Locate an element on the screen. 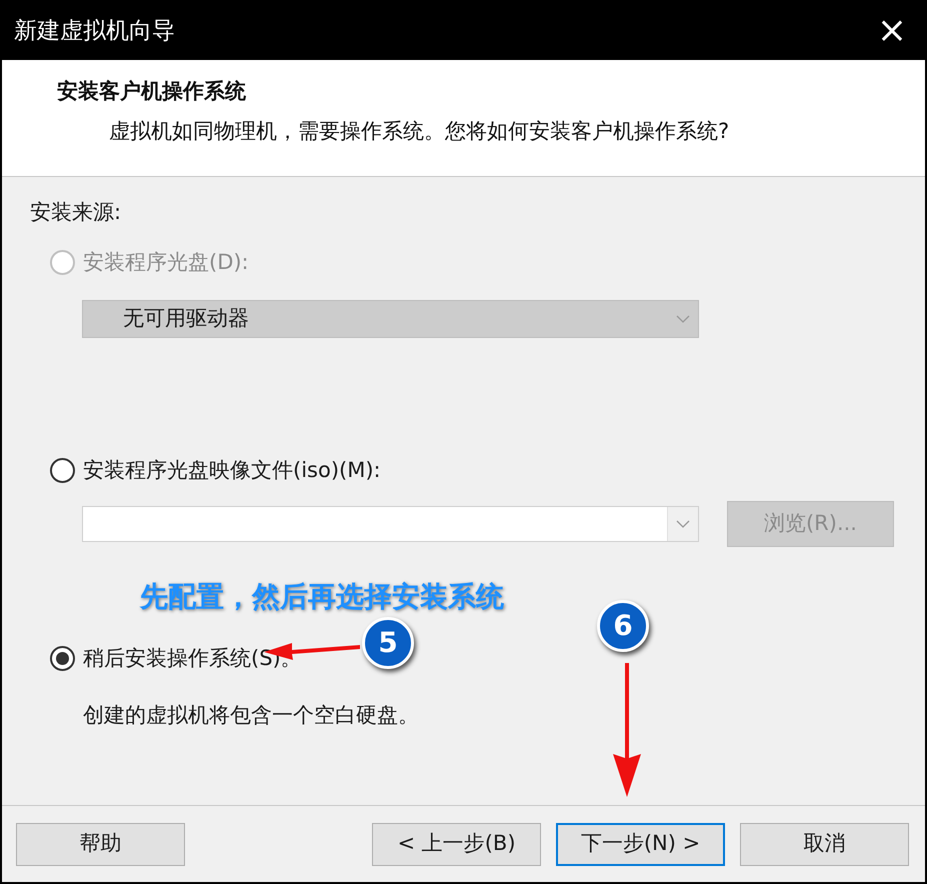 This screenshot has height=884, width=927. dialog-button: 取消 is located at coordinates (824, 844).